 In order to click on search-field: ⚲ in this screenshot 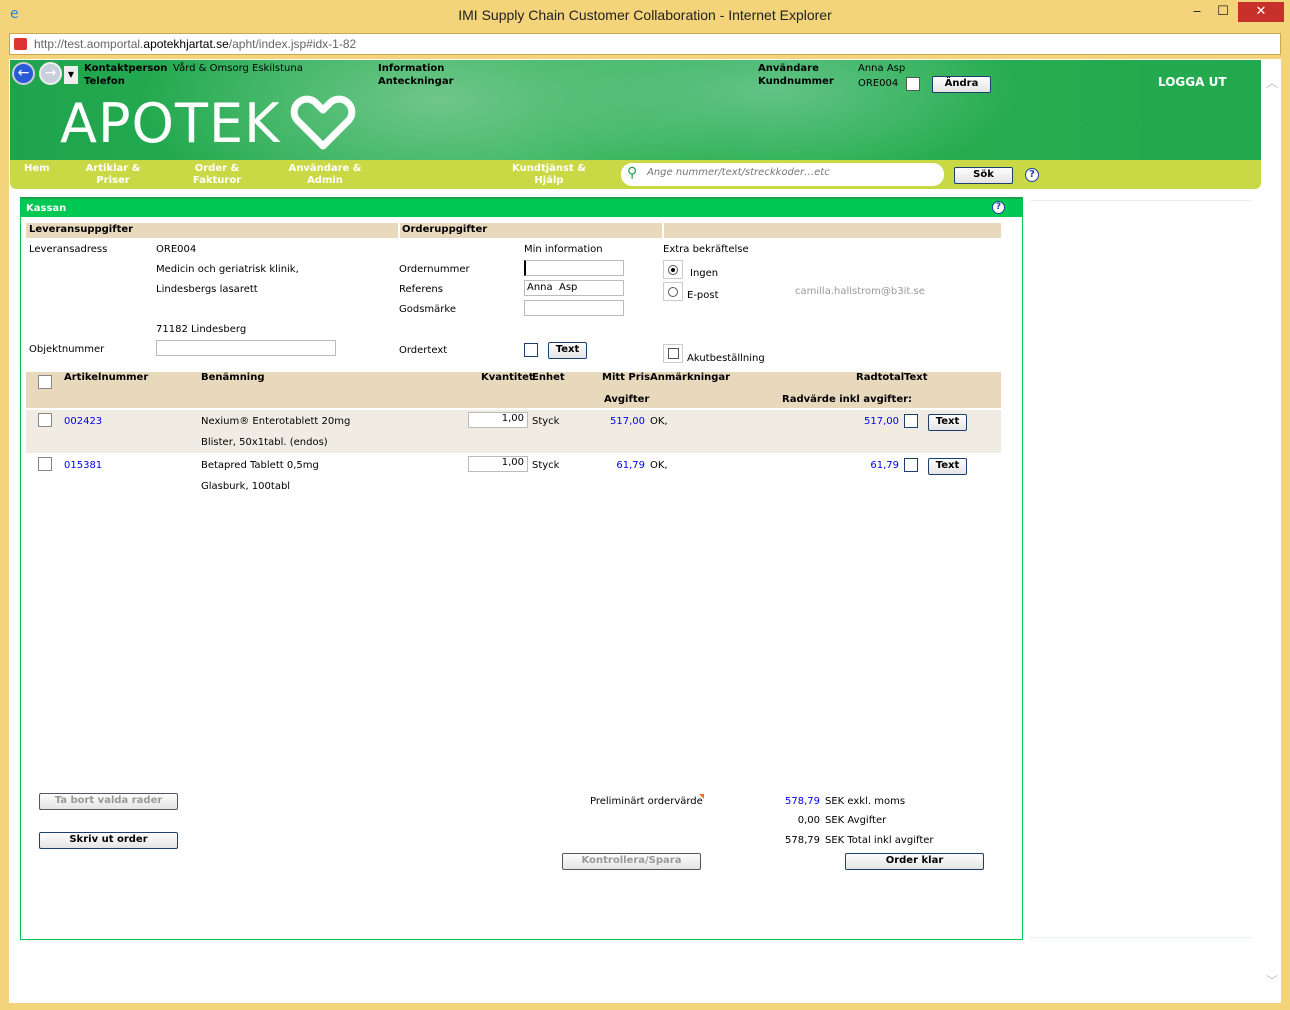, I will do `click(782, 174)`.